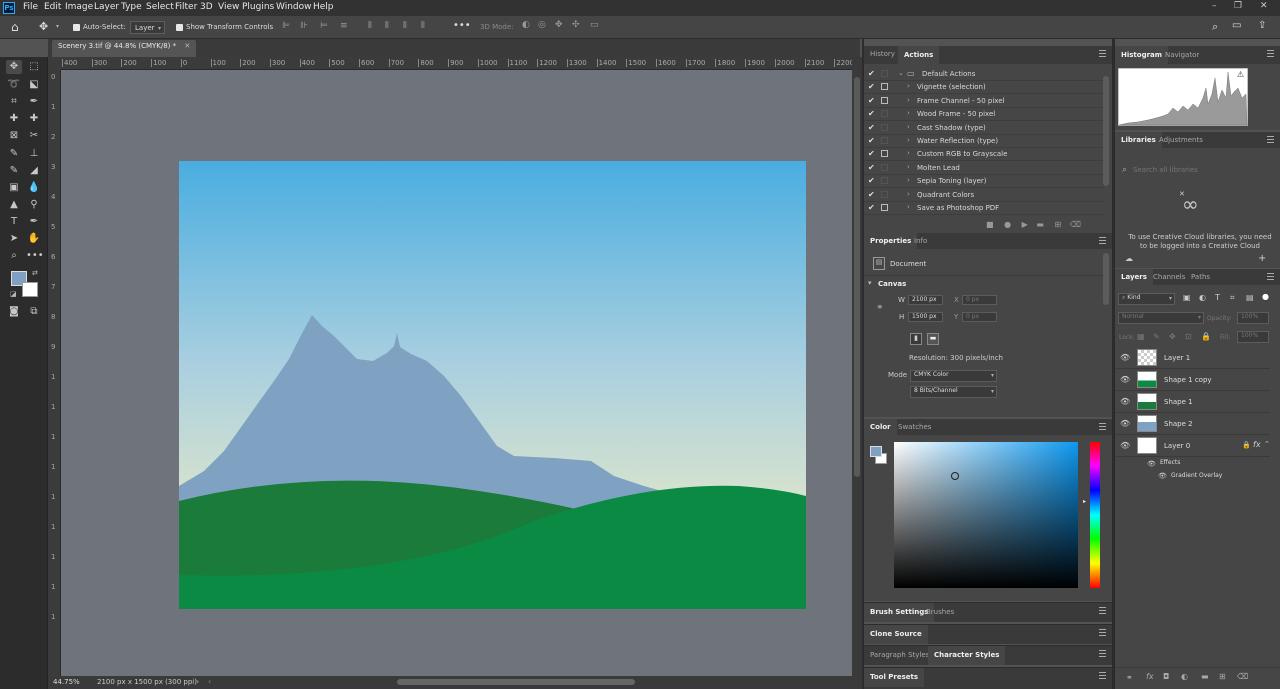  What do you see at coordinates (990, 224) in the screenshot?
I see `stop-icon: ■` at bounding box center [990, 224].